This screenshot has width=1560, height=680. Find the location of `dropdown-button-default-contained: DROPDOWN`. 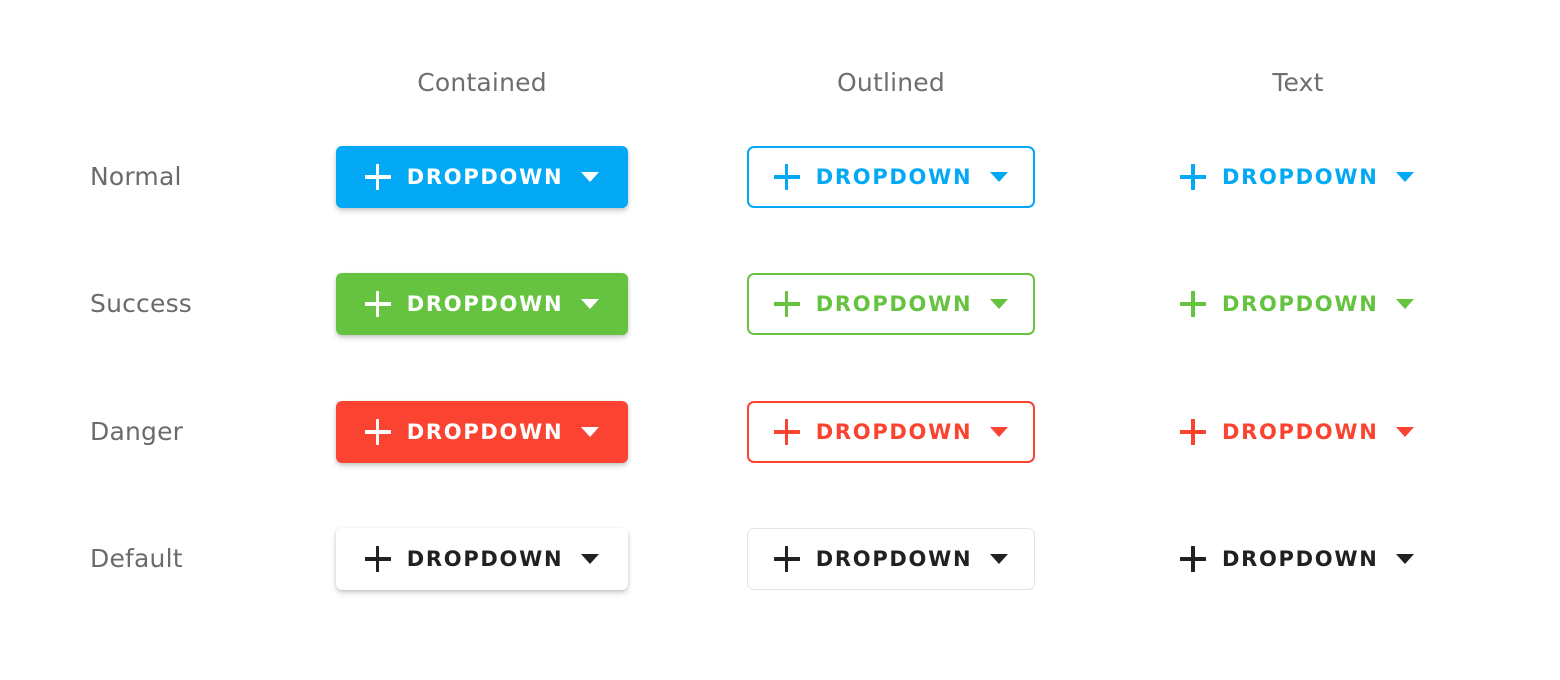

dropdown-button-default-contained: DROPDOWN is located at coordinates (482, 559).